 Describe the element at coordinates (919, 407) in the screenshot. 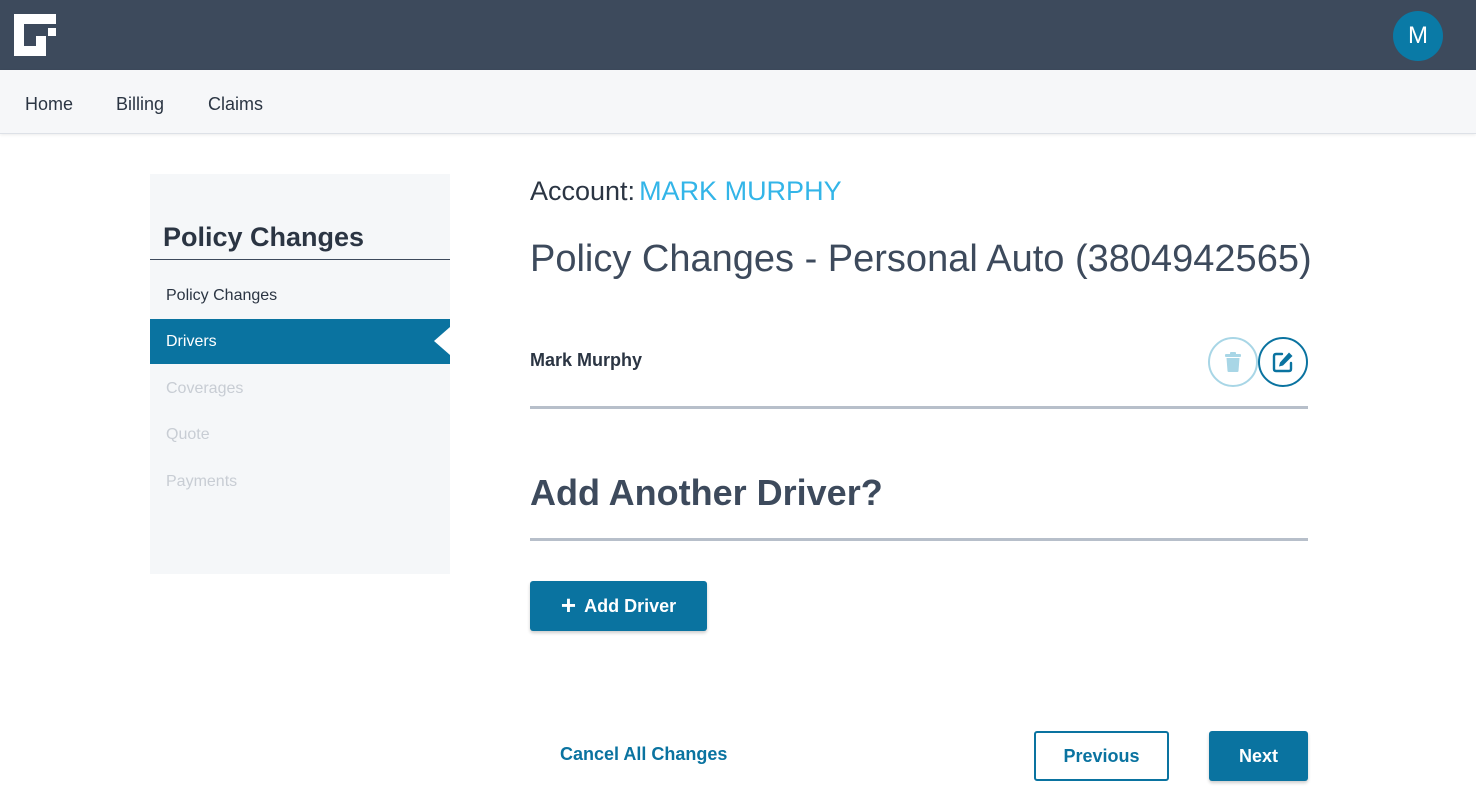

I see `driver-divider` at that location.